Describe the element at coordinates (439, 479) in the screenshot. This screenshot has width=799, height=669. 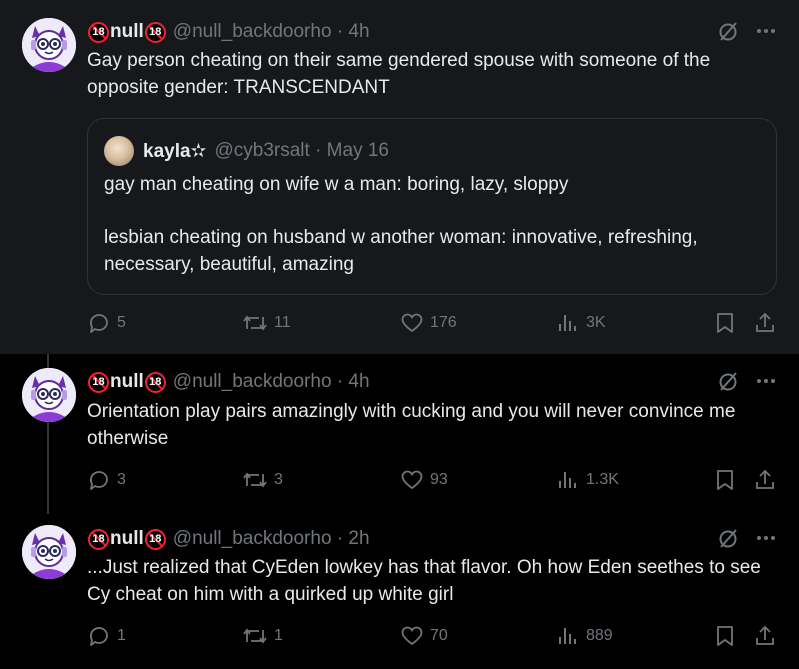
I see `like-count: 93` at that location.